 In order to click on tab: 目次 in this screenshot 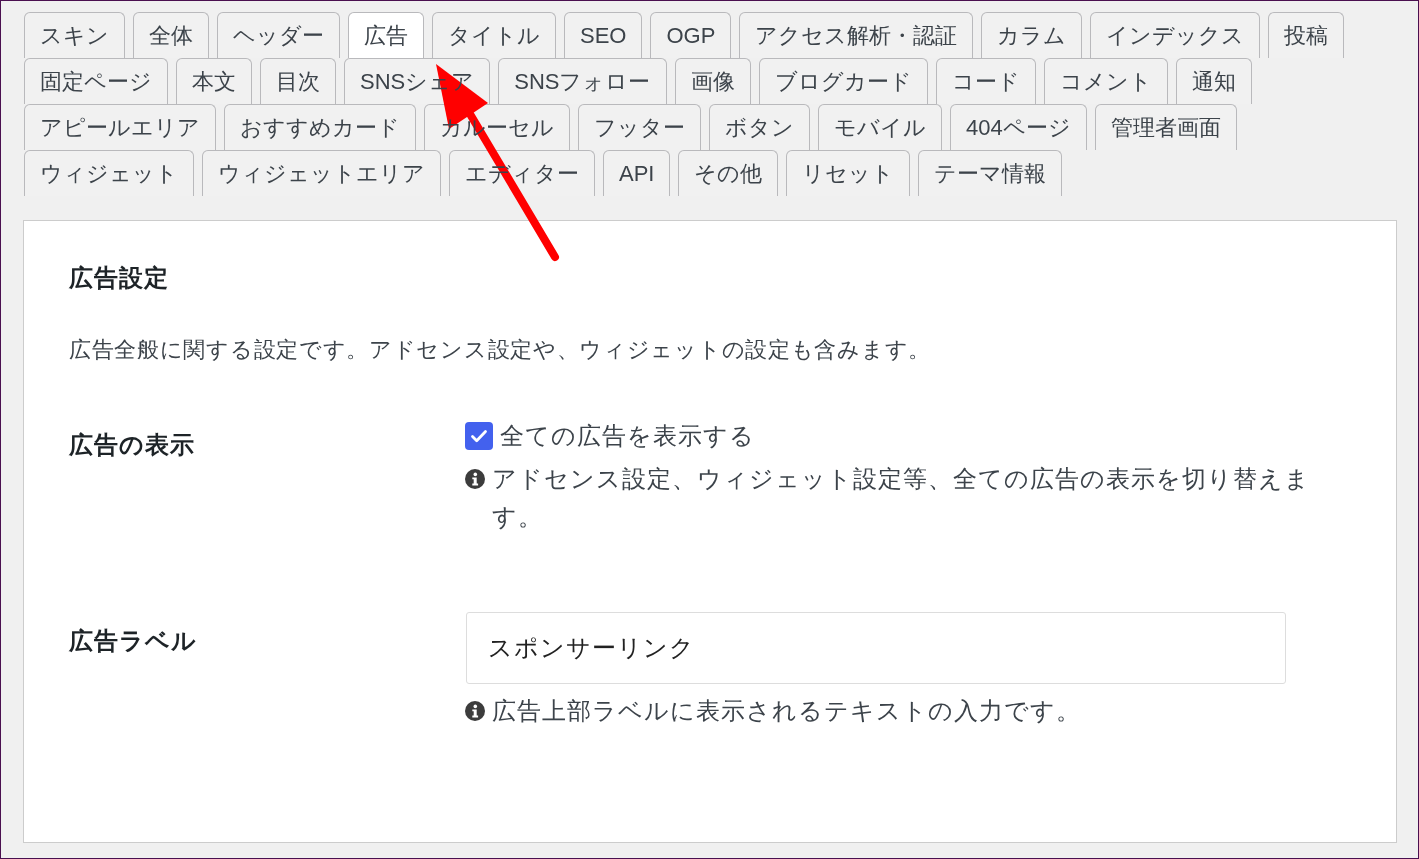, I will do `click(298, 81)`.